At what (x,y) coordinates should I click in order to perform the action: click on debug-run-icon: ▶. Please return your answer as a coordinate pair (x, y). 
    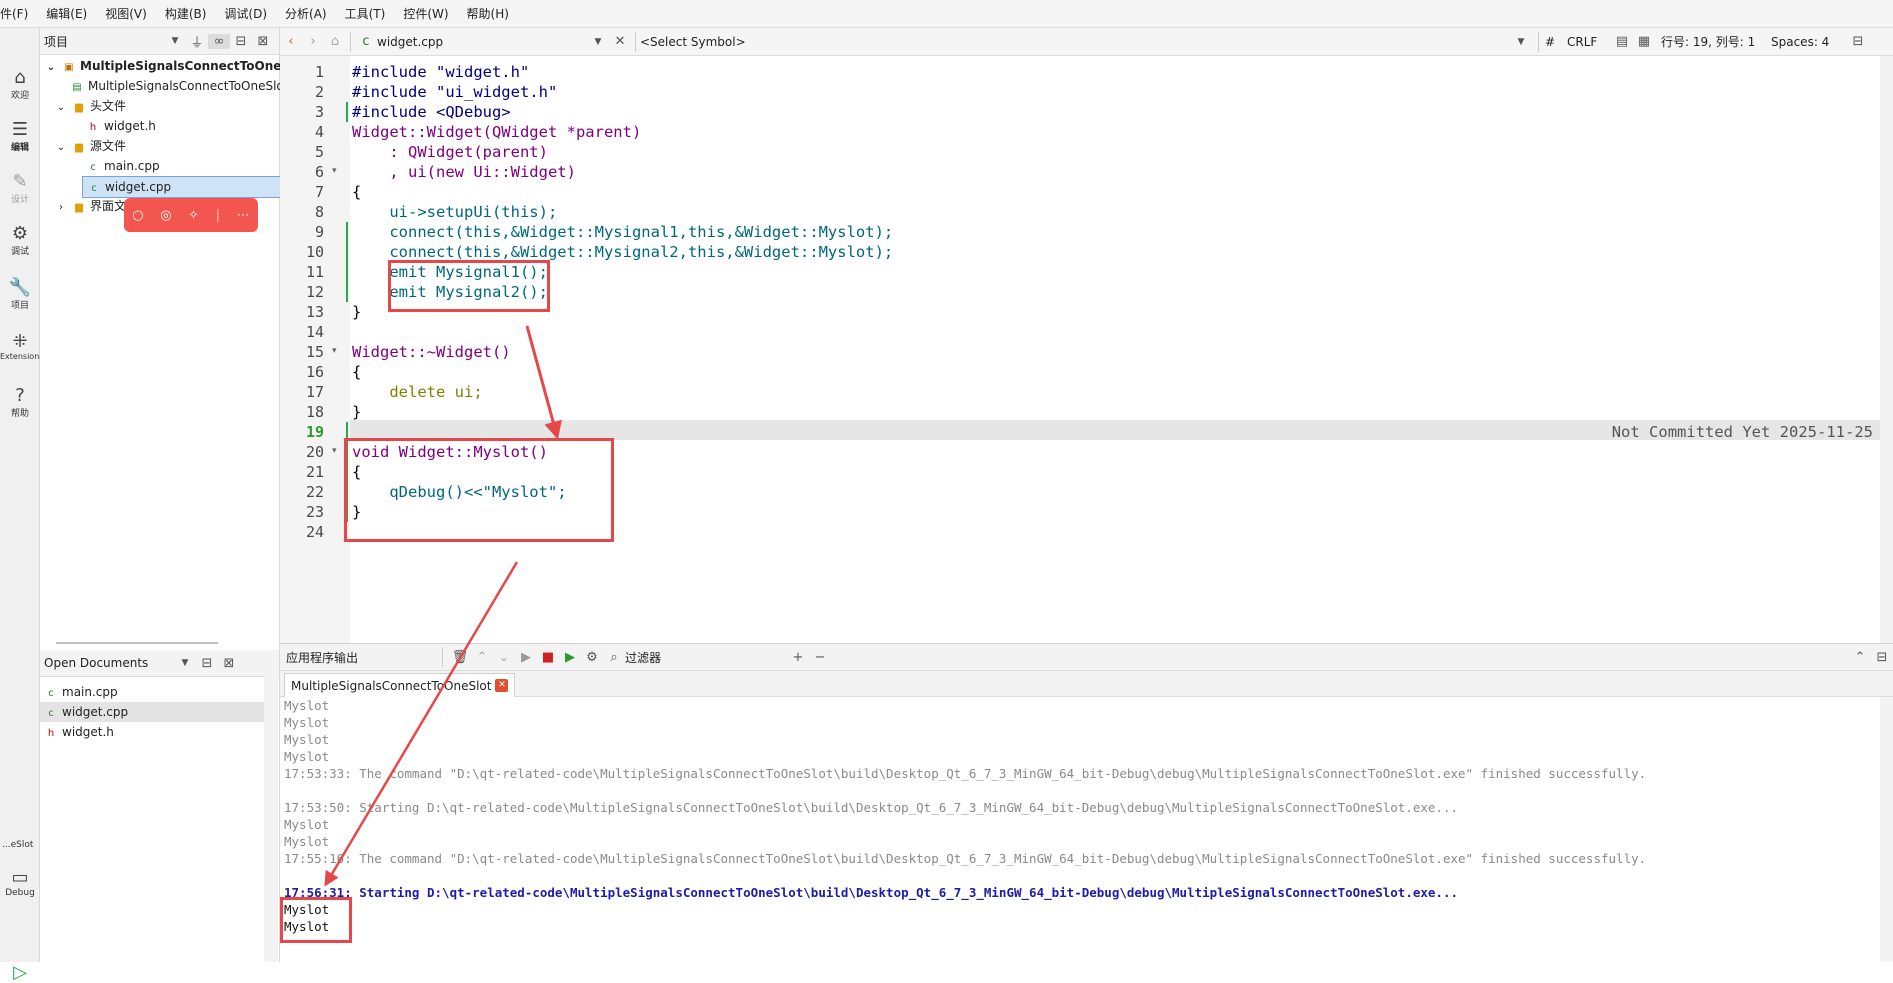
    Looking at the image, I should click on (570, 657).